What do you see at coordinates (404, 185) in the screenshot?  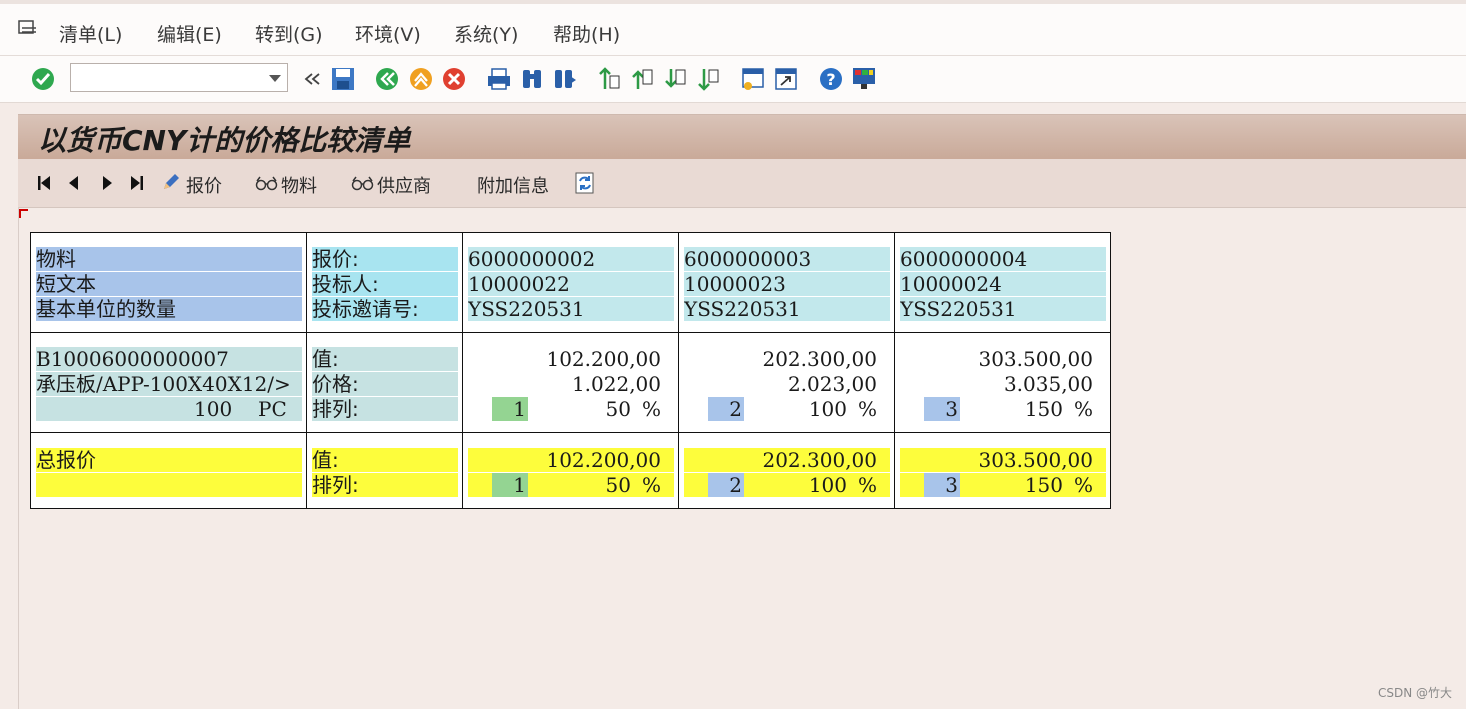 I see `vendor-button: 供应商` at bounding box center [404, 185].